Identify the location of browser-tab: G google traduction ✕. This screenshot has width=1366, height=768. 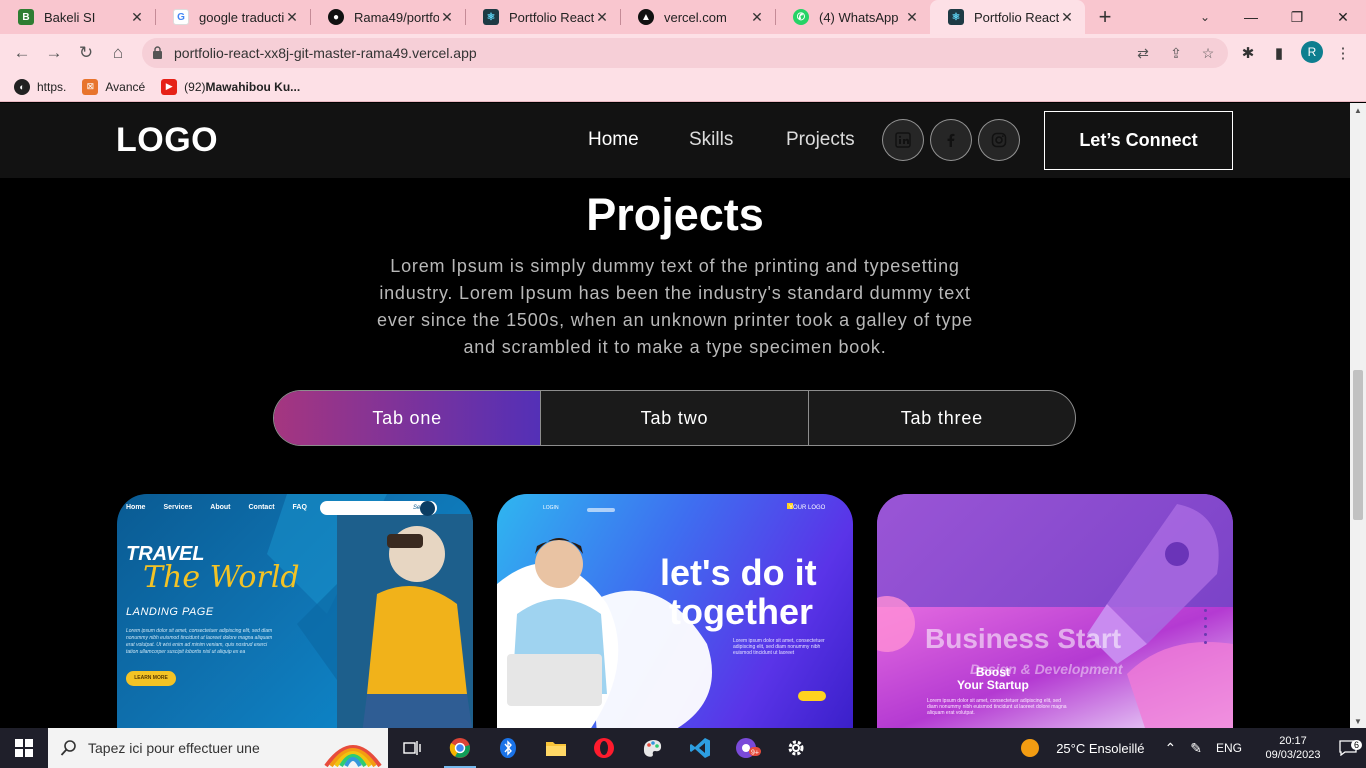
(232, 17).